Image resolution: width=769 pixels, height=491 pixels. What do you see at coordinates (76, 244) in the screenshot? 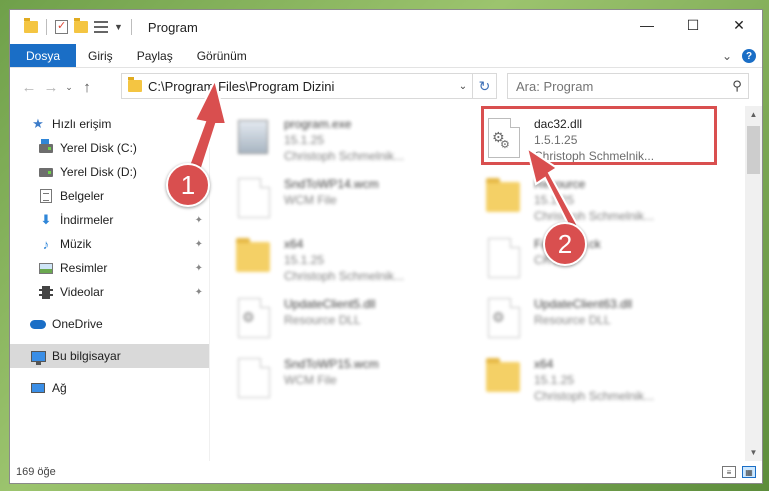
I see `sidebar-item-label: Müzik` at bounding box center [76, 244].